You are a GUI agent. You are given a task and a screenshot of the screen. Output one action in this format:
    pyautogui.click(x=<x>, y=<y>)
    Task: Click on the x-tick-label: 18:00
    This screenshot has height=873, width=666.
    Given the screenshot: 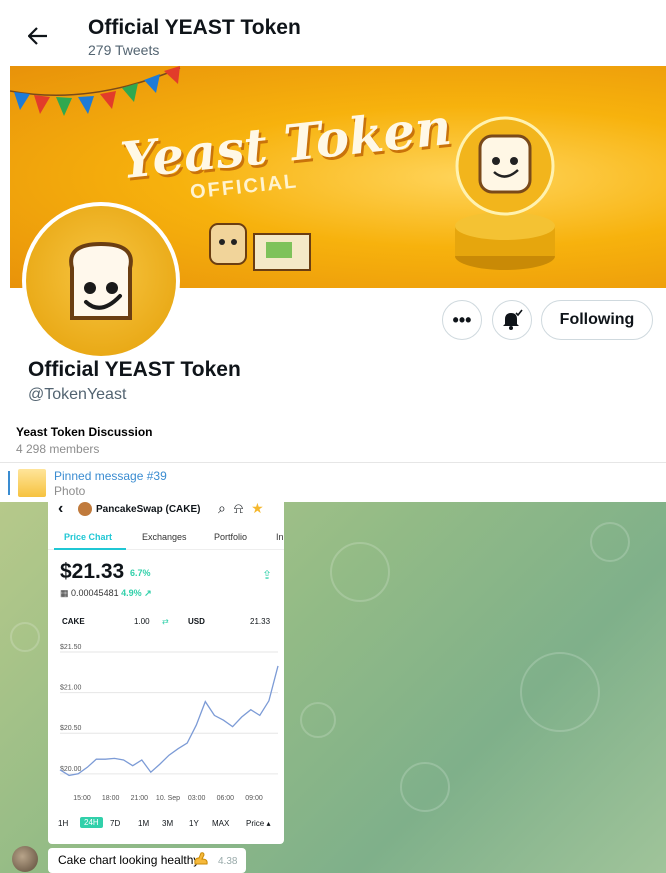 What is the action you would take?
    pyautogui.click(x=111, y=798)
    